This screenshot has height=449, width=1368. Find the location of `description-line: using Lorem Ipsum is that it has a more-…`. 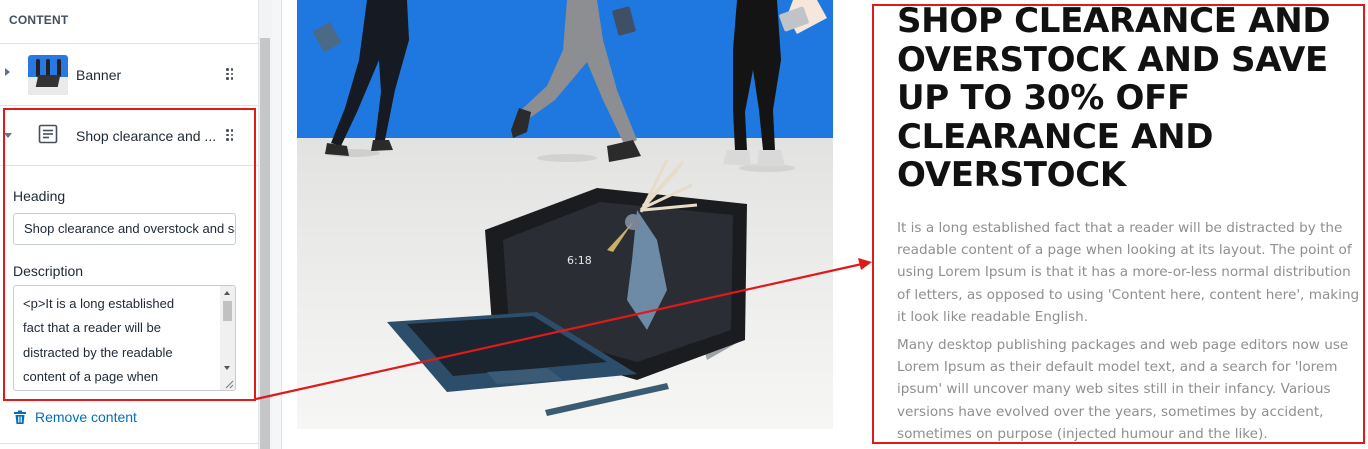

description-line: using Lorem Ipsum is that it has a more-… is located at coordinates (1124, 272).